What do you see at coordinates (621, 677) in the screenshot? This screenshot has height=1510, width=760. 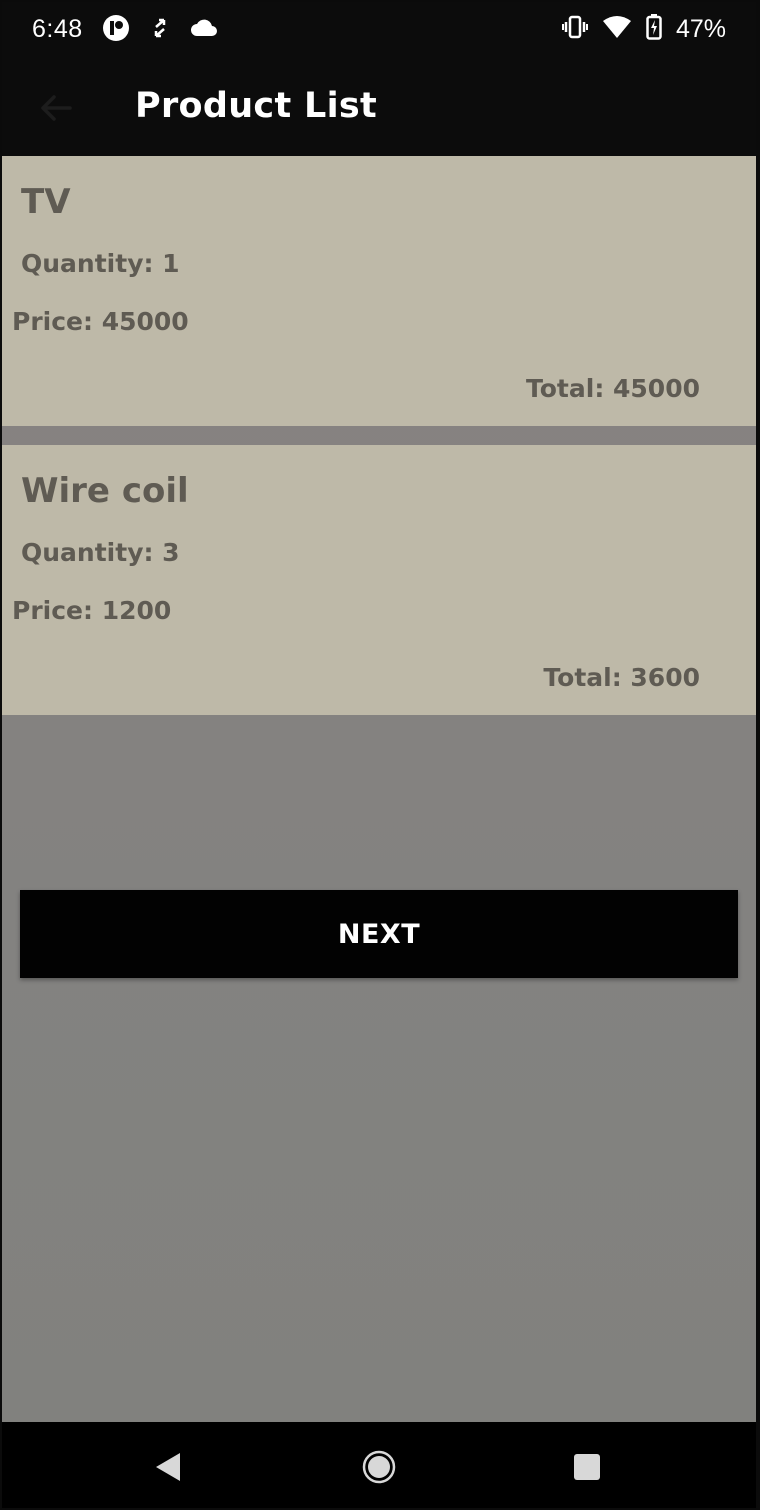 I see `product-total: Total: 3600` at bounding box center [621, 677].